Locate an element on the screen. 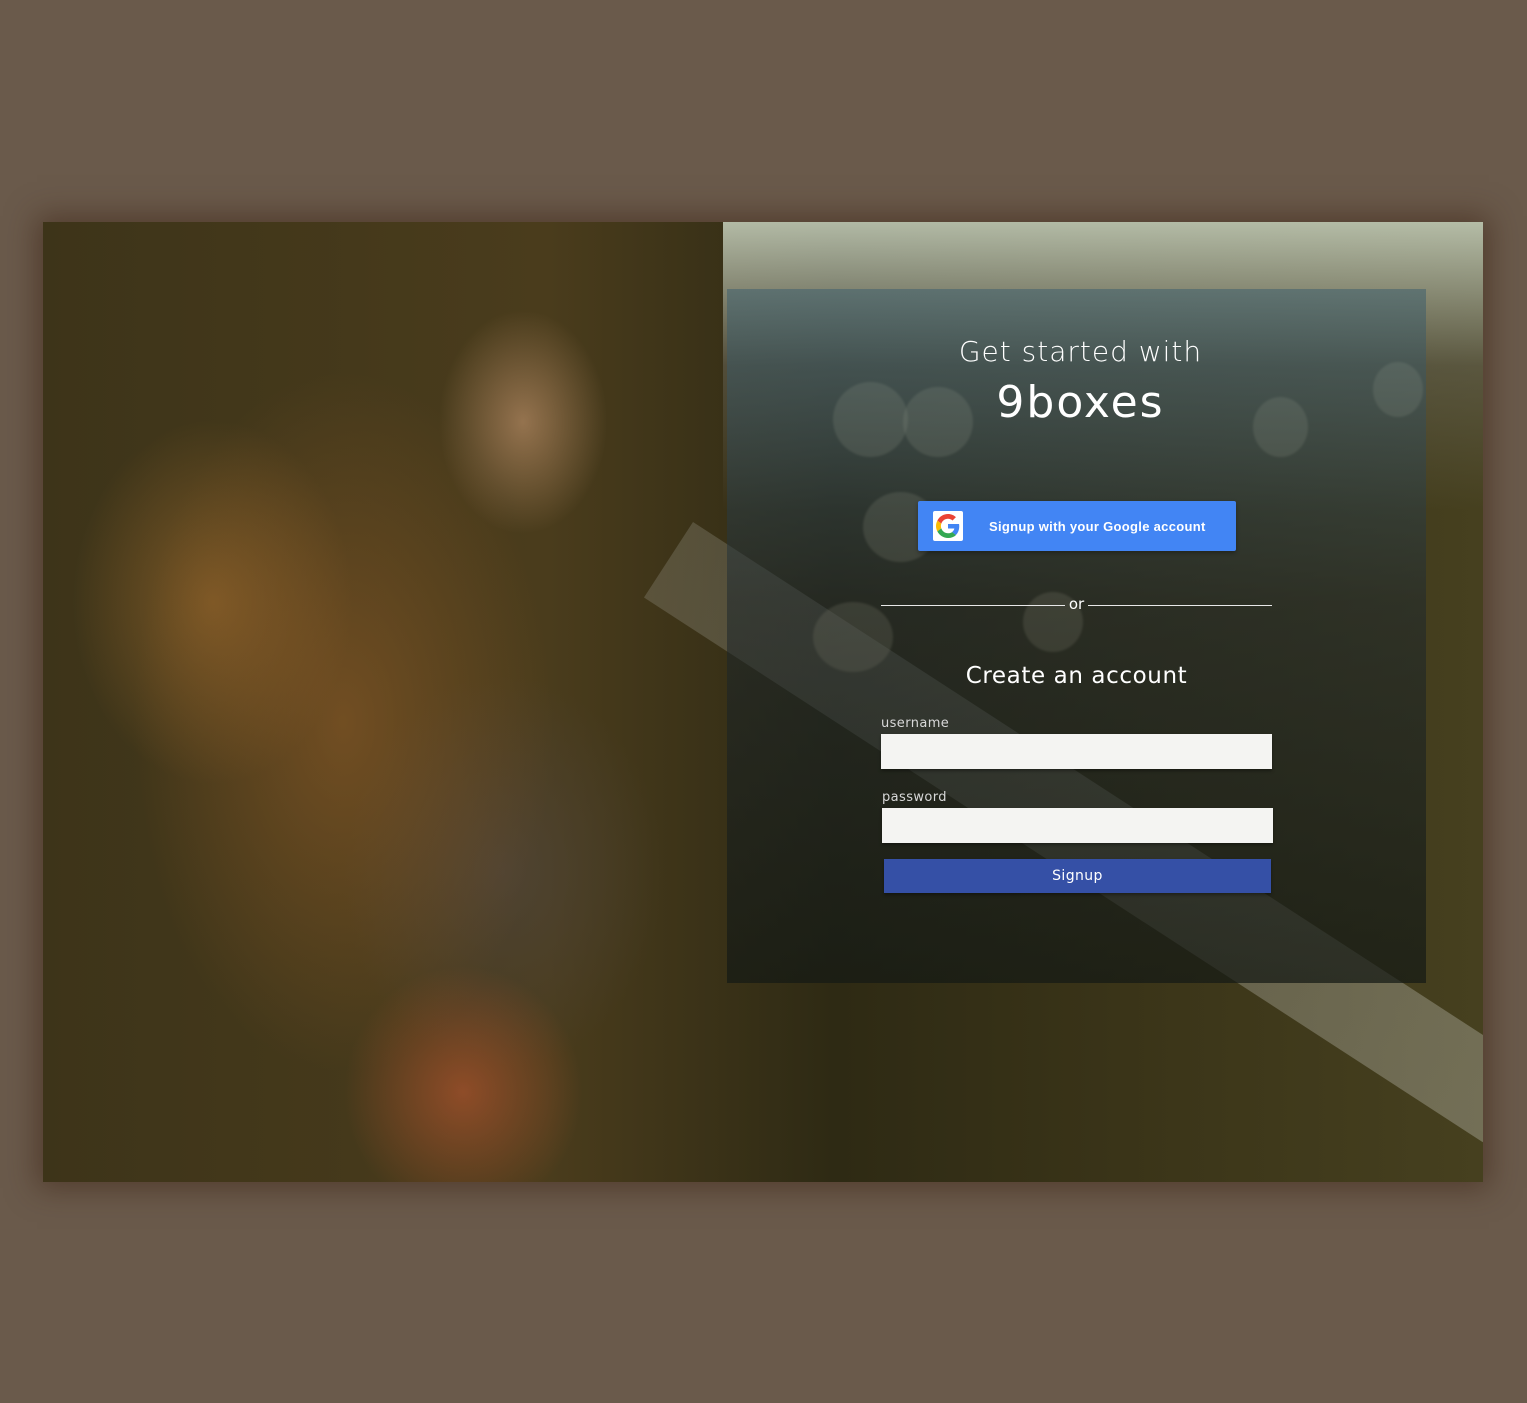 This screenshot has height=1403, width=1527. username-input is located at coordinates (1076, 751).